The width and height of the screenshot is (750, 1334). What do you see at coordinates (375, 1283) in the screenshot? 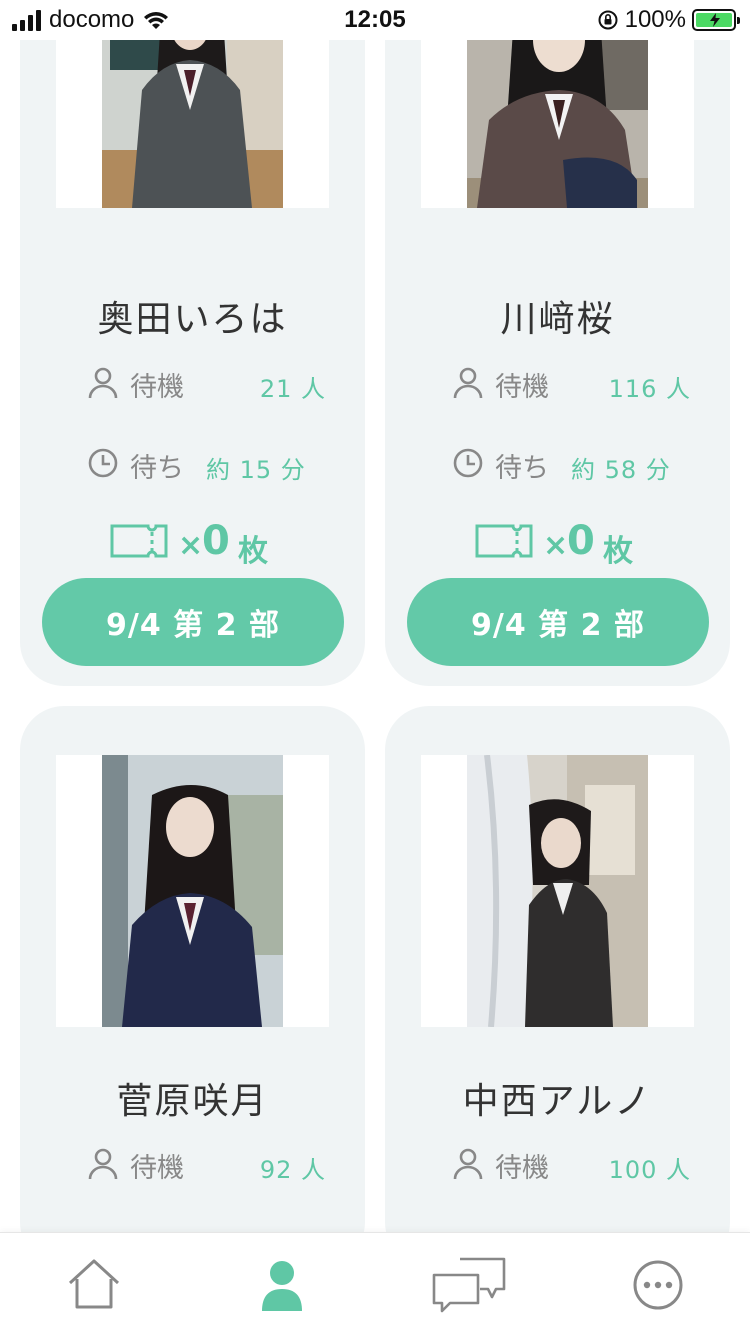
I see `tab-bar` at bounding box center [375, 1283].